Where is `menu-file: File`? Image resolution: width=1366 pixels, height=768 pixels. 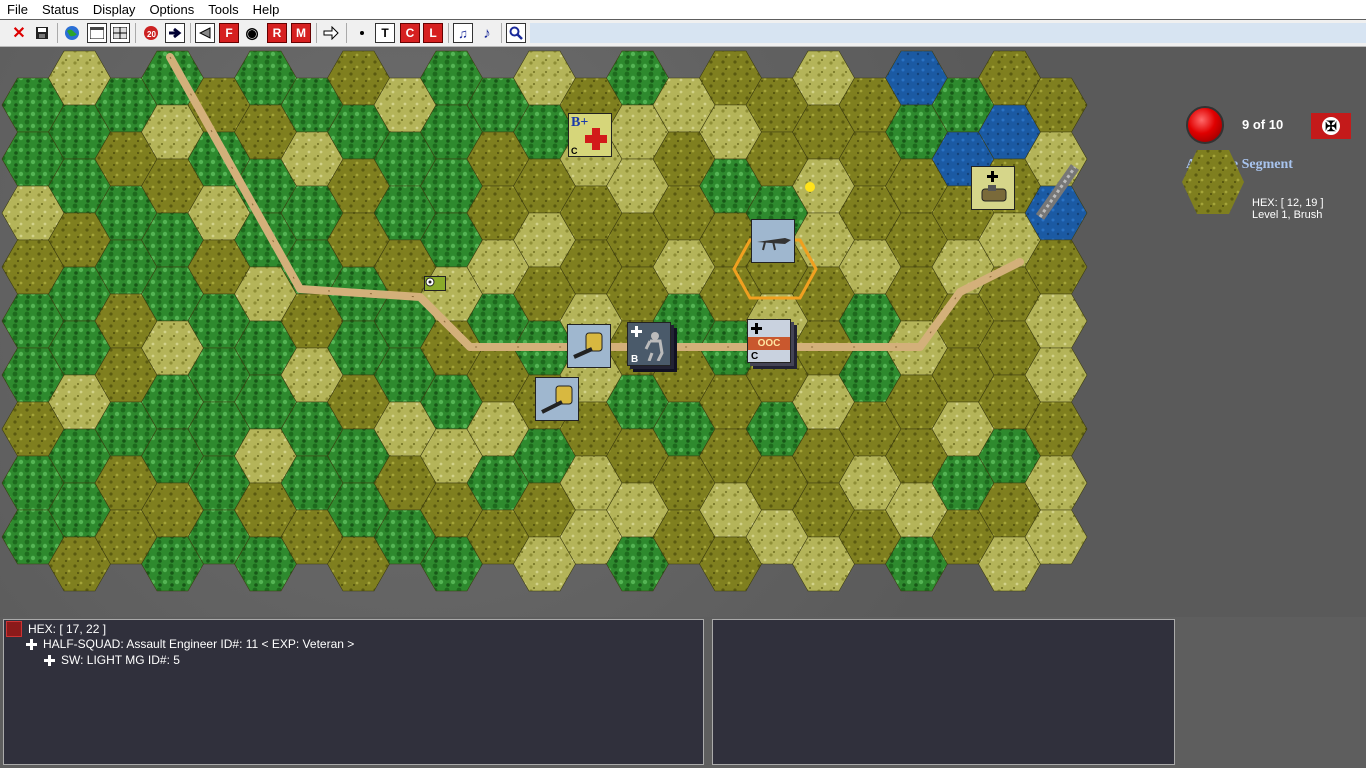 menu-file: File is located at coordinates (17, 9).